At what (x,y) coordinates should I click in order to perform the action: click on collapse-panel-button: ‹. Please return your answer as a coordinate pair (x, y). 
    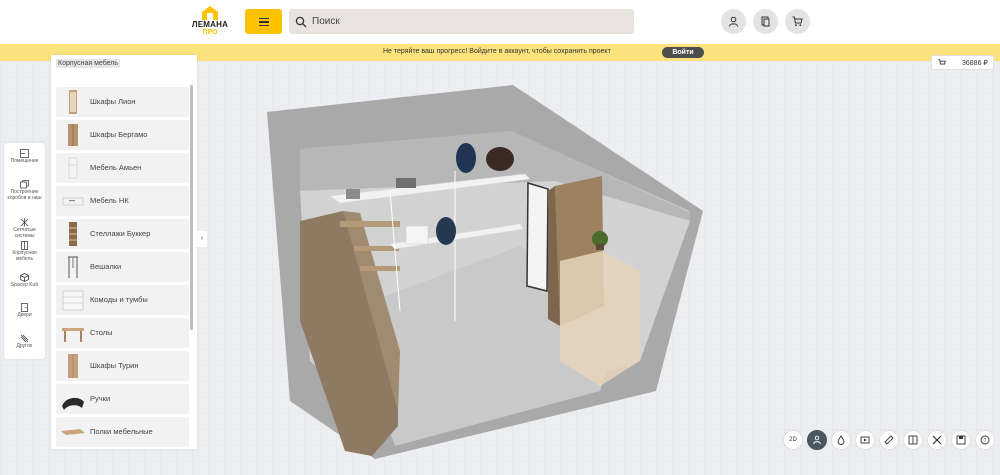
    Looking at the image, I should click on (202, 239).